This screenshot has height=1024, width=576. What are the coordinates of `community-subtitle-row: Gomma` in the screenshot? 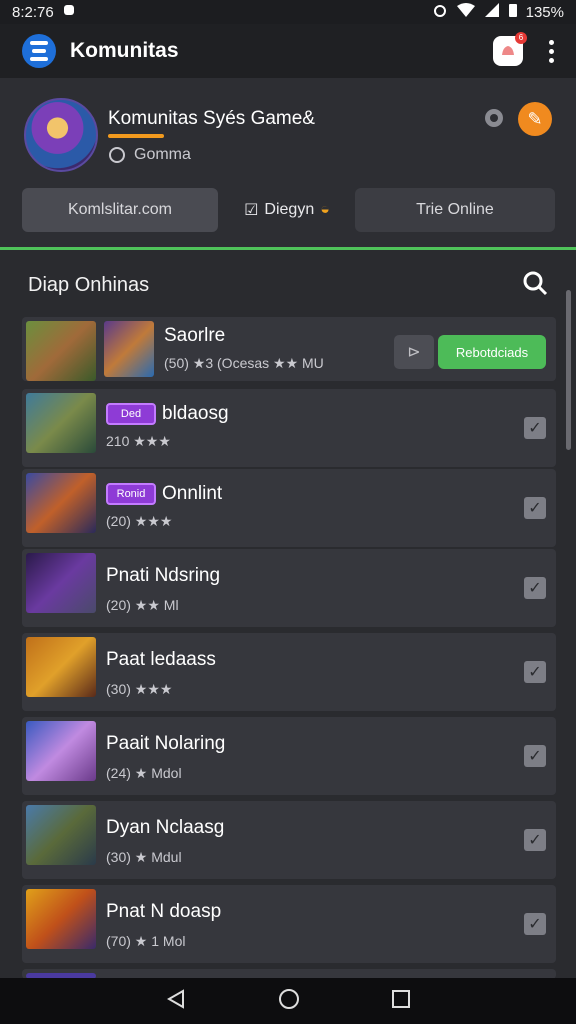 It's located at (149, 155).